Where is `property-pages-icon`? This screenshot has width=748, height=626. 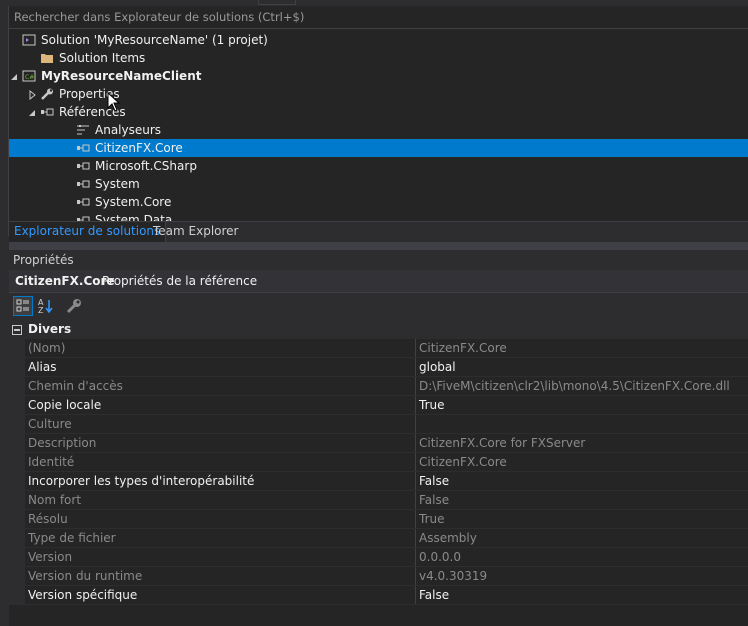 property-pages-icon is located at coordinates (73, 306).